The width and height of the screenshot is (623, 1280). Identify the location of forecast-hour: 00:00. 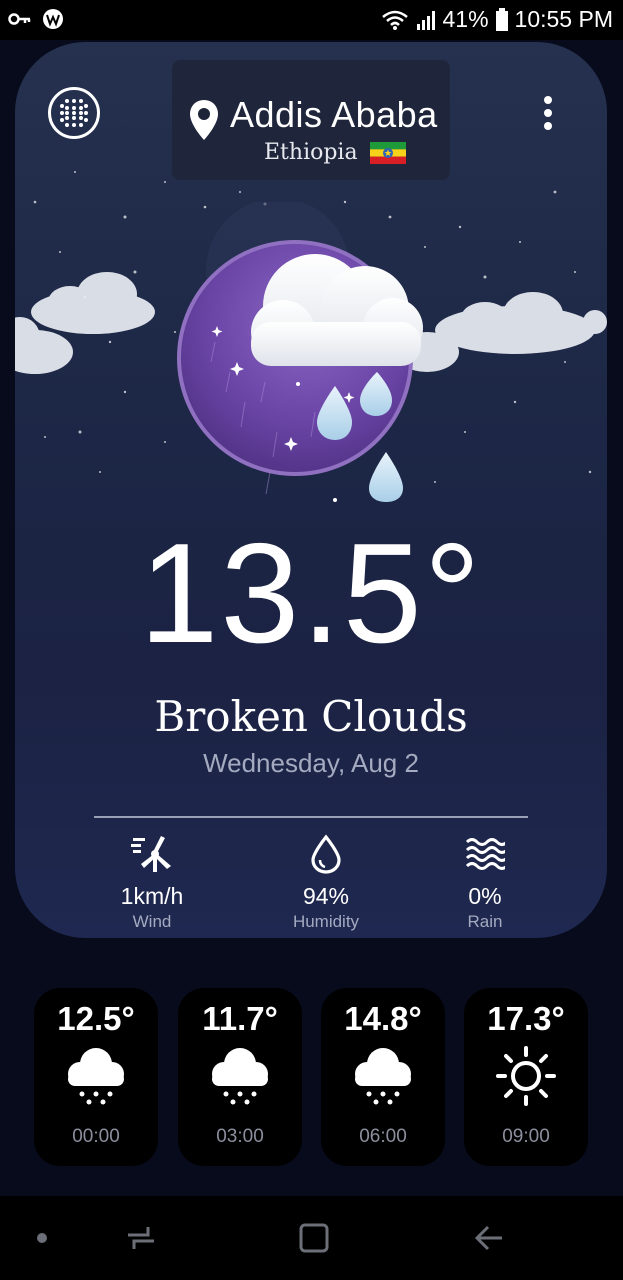
(96, 1136).